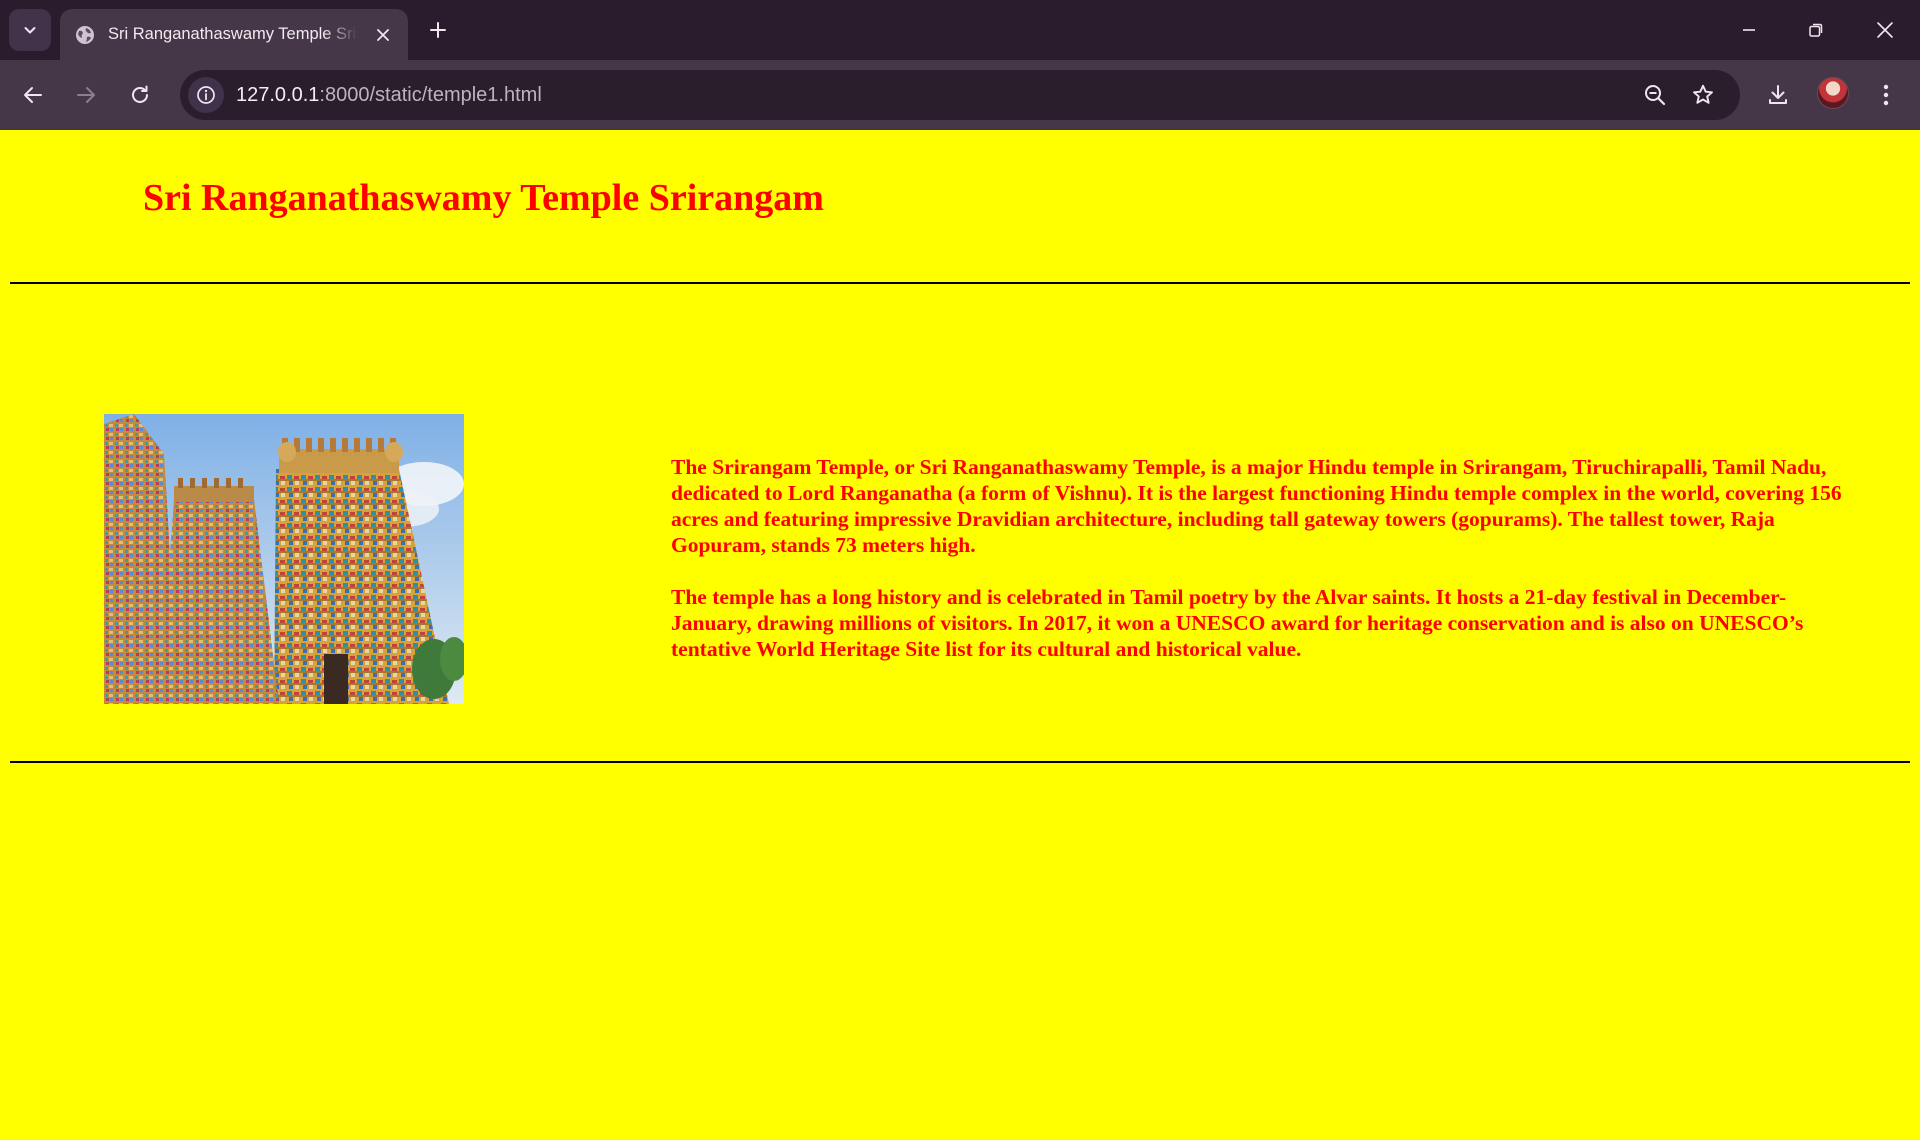 This screenshot has height=1140, width=1920. I want to click on chevron-down-icon, so click(30, 30).